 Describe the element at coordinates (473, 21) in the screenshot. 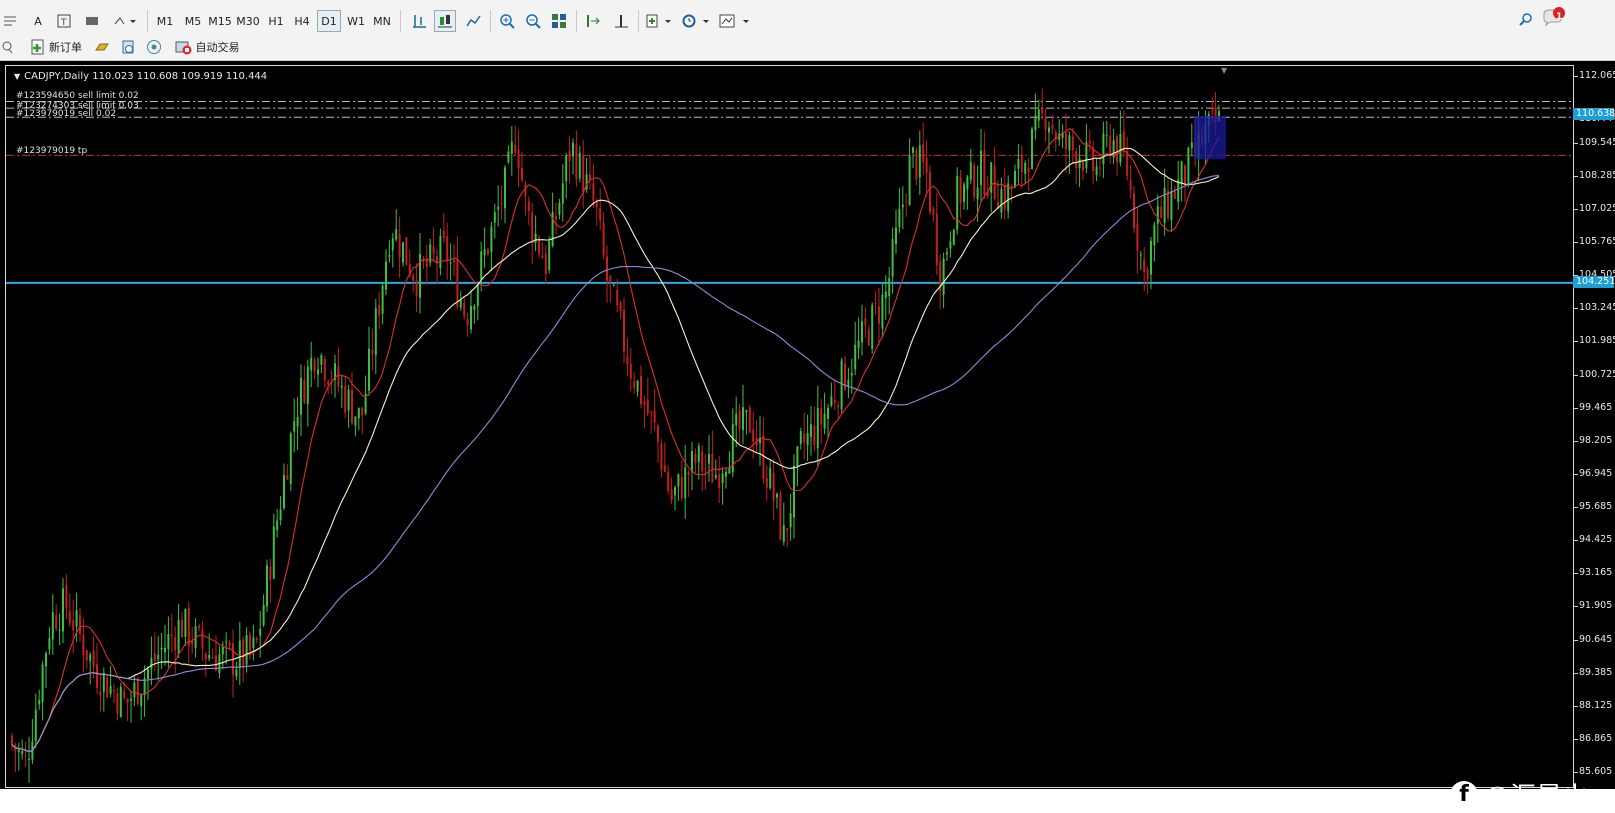

I see `line-chart-icon` at that location.